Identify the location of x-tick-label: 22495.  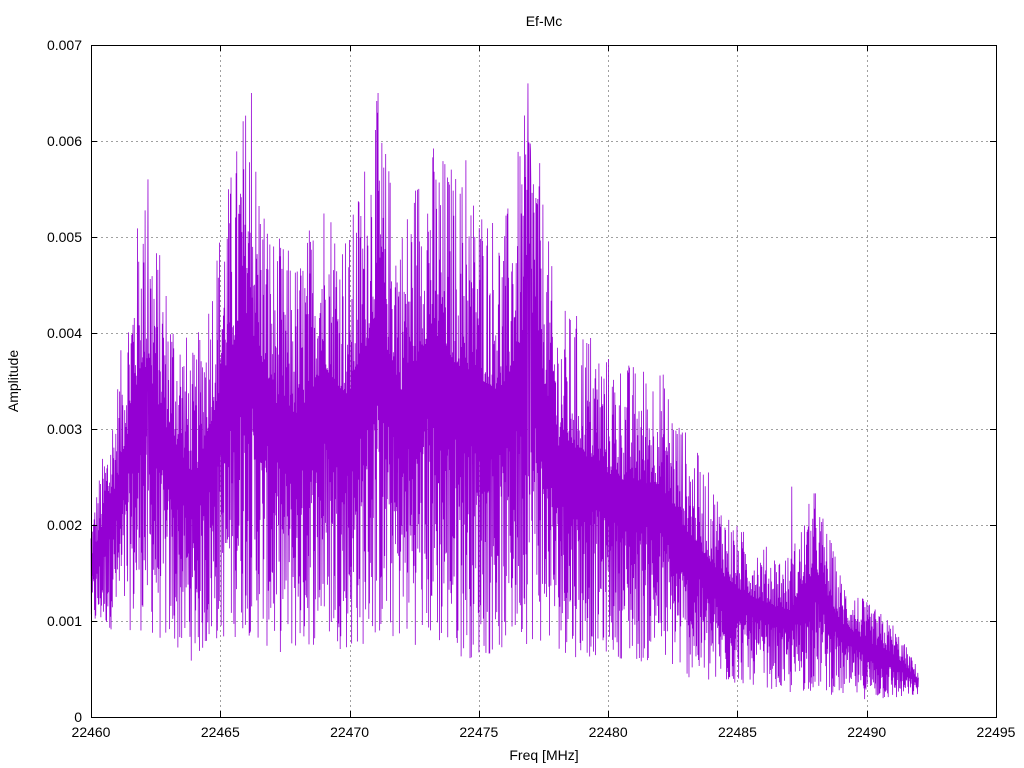
(996, 732).